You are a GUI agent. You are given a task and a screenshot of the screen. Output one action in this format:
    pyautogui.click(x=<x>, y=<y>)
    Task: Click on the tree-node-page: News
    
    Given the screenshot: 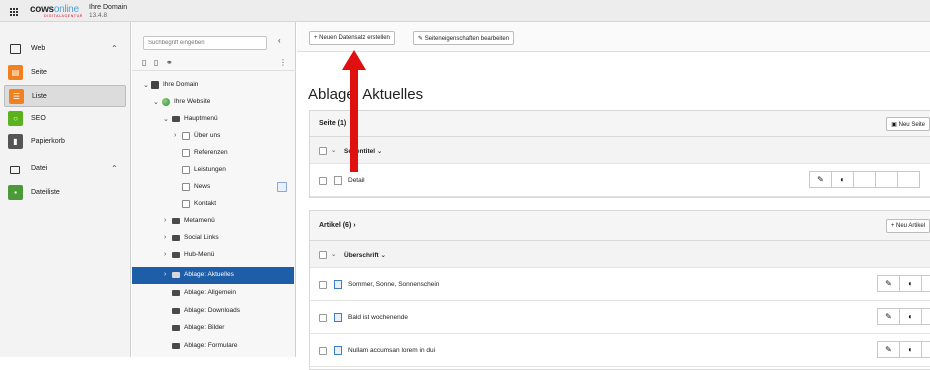 What is the action you would take?
    pyautogui.click(x=214, y=187)
    